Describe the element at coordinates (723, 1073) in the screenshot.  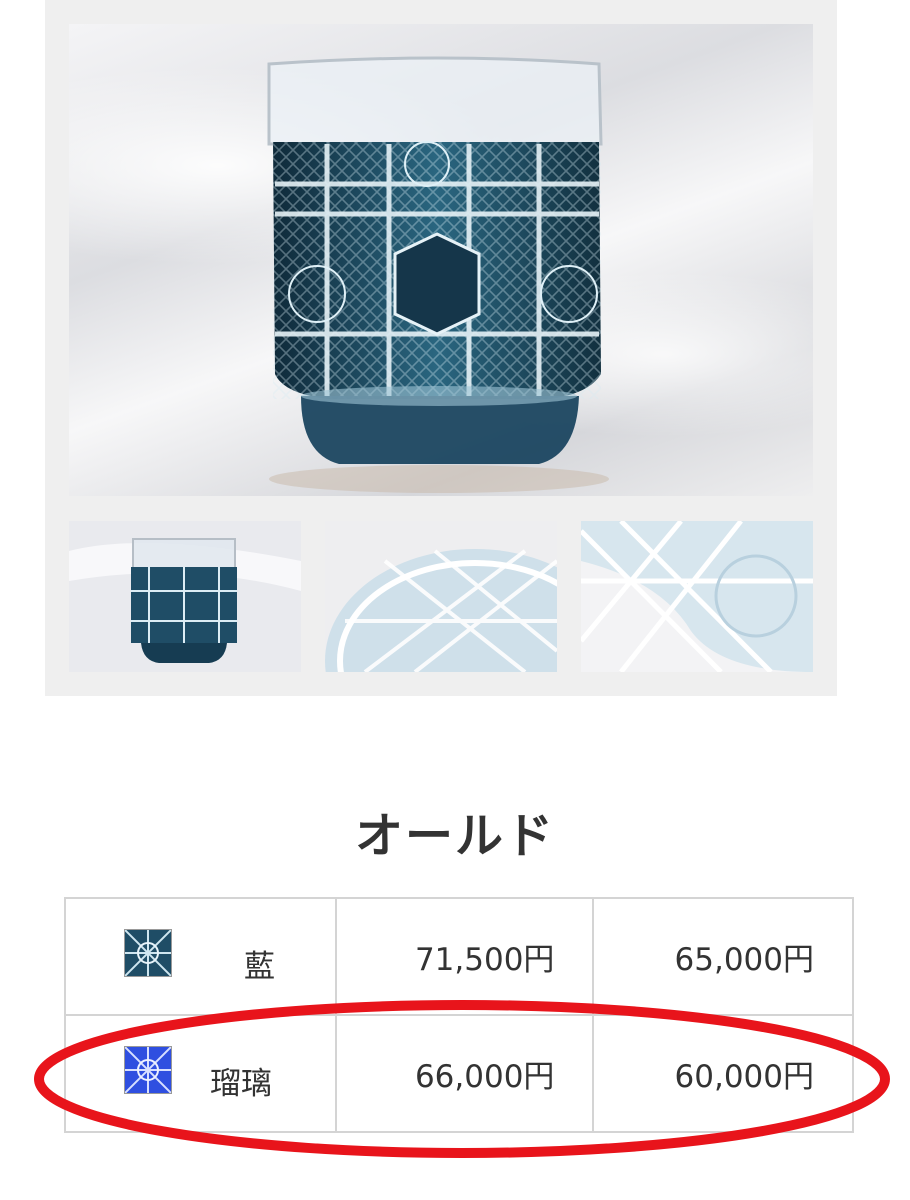
I see `price-cell: 60,000円` at that location.